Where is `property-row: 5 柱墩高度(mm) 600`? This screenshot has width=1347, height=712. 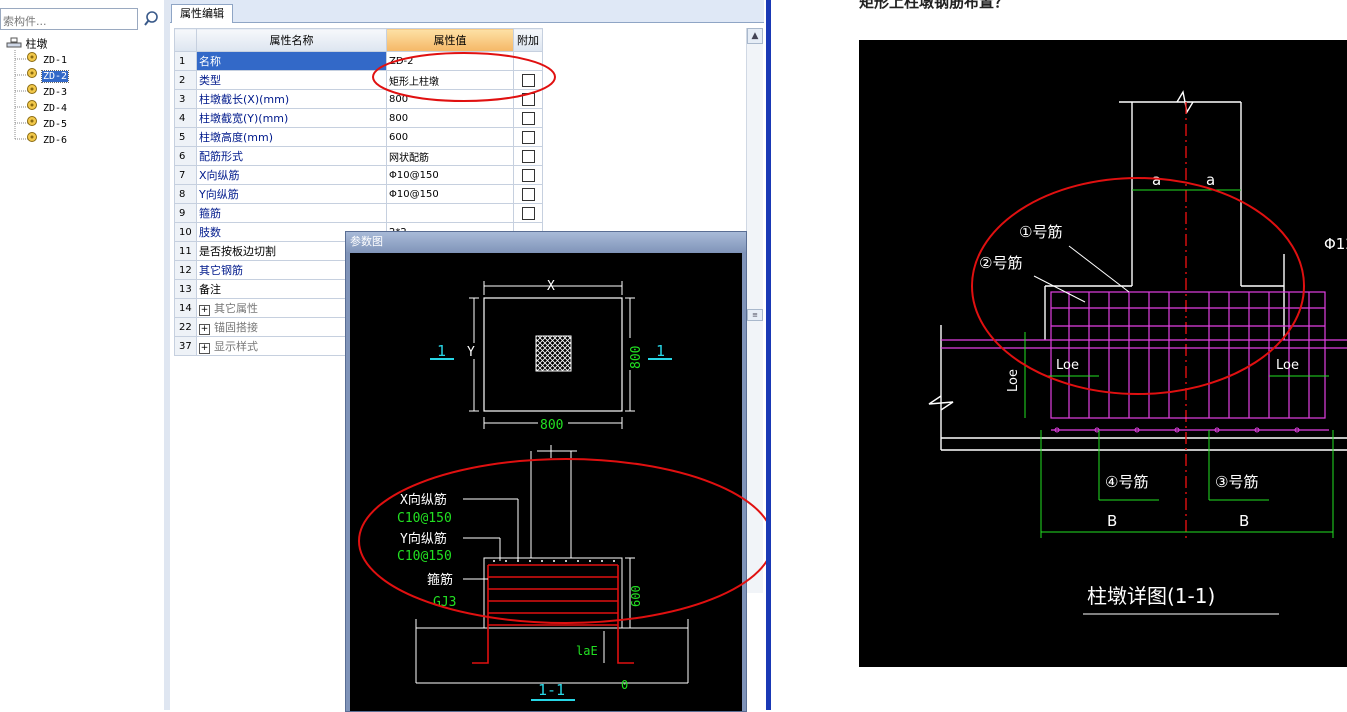 property-row: 5 柱墩高度(mm) 600 is located at coordinates (358, 137).